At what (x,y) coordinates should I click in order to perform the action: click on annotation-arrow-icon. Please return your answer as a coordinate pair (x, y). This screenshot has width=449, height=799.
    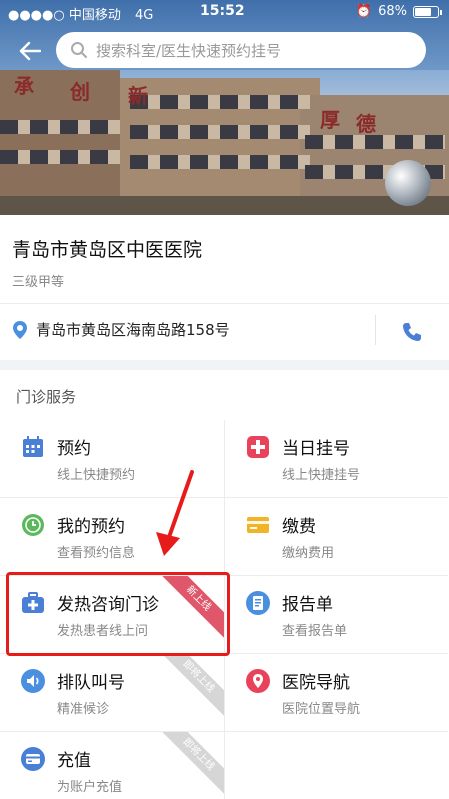
    Looking at the image, I should click on (175, 513).